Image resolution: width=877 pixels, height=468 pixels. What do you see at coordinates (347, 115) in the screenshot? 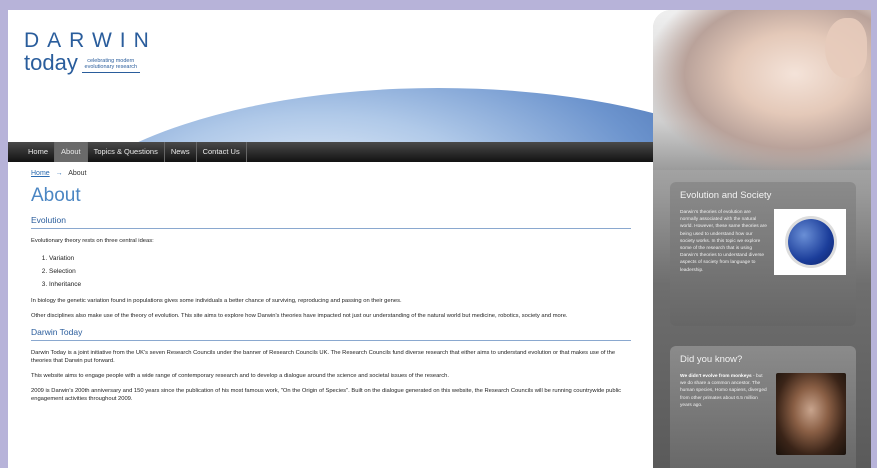
I see `header-globe-image` at bounding box center [347, 115].